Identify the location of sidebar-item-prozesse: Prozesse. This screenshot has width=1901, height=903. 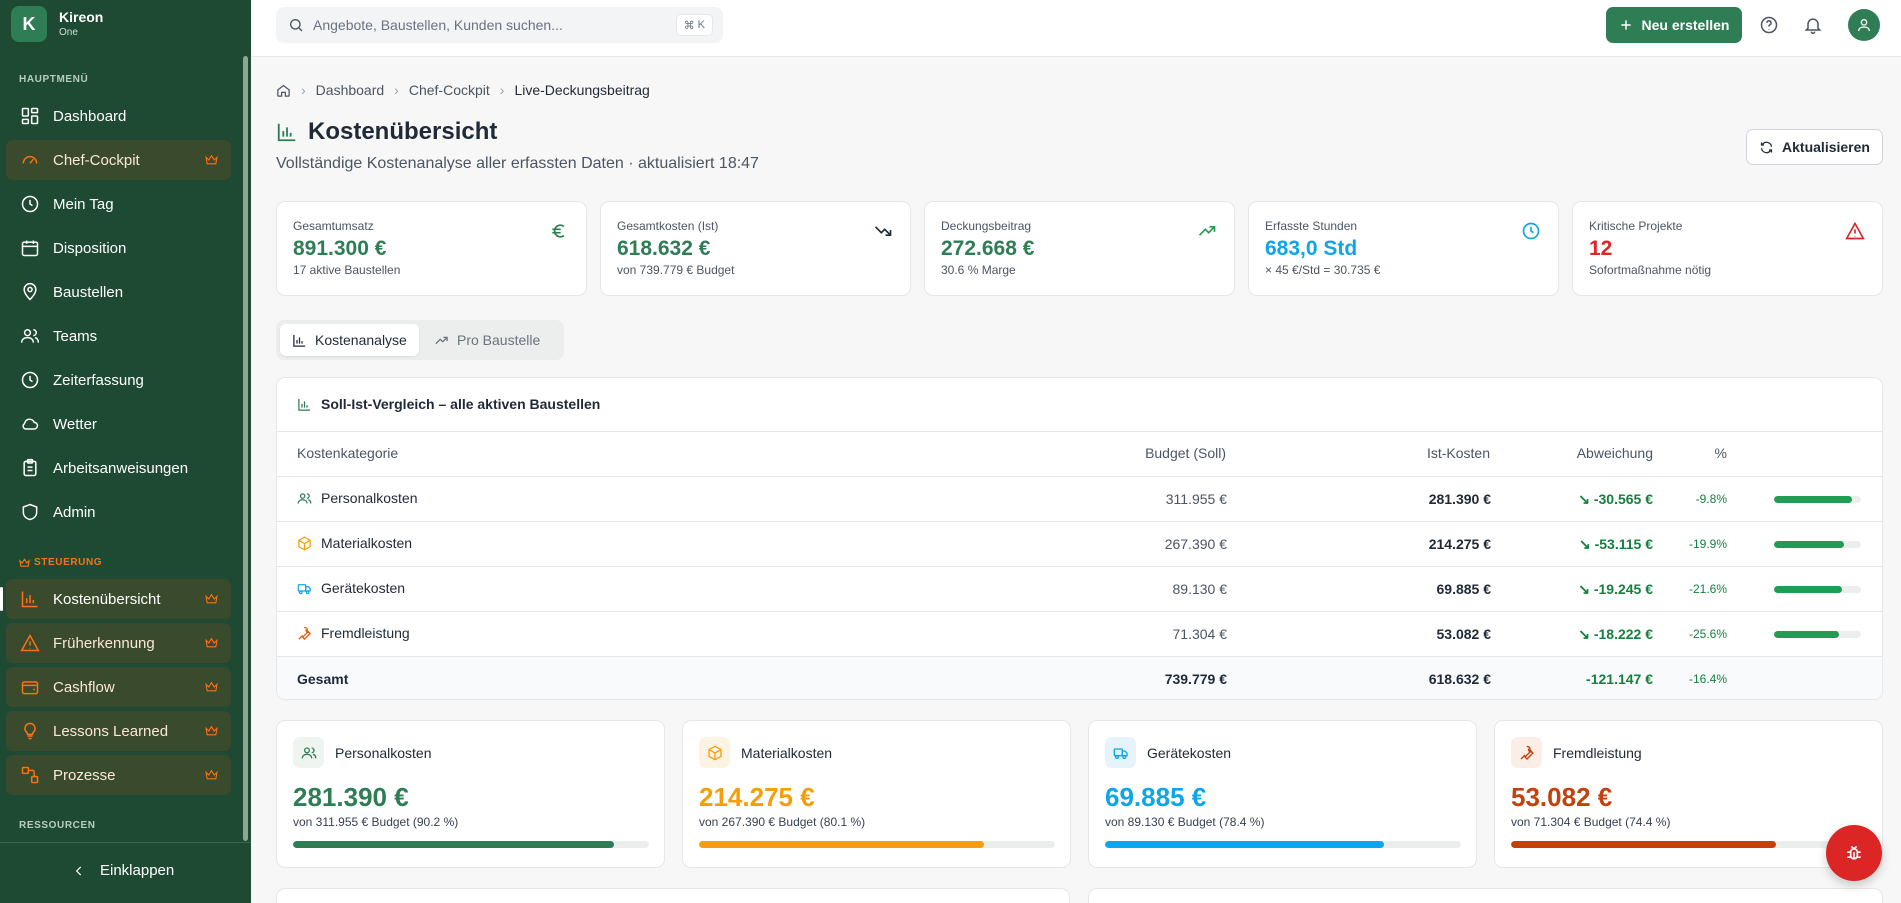
(118, 775).